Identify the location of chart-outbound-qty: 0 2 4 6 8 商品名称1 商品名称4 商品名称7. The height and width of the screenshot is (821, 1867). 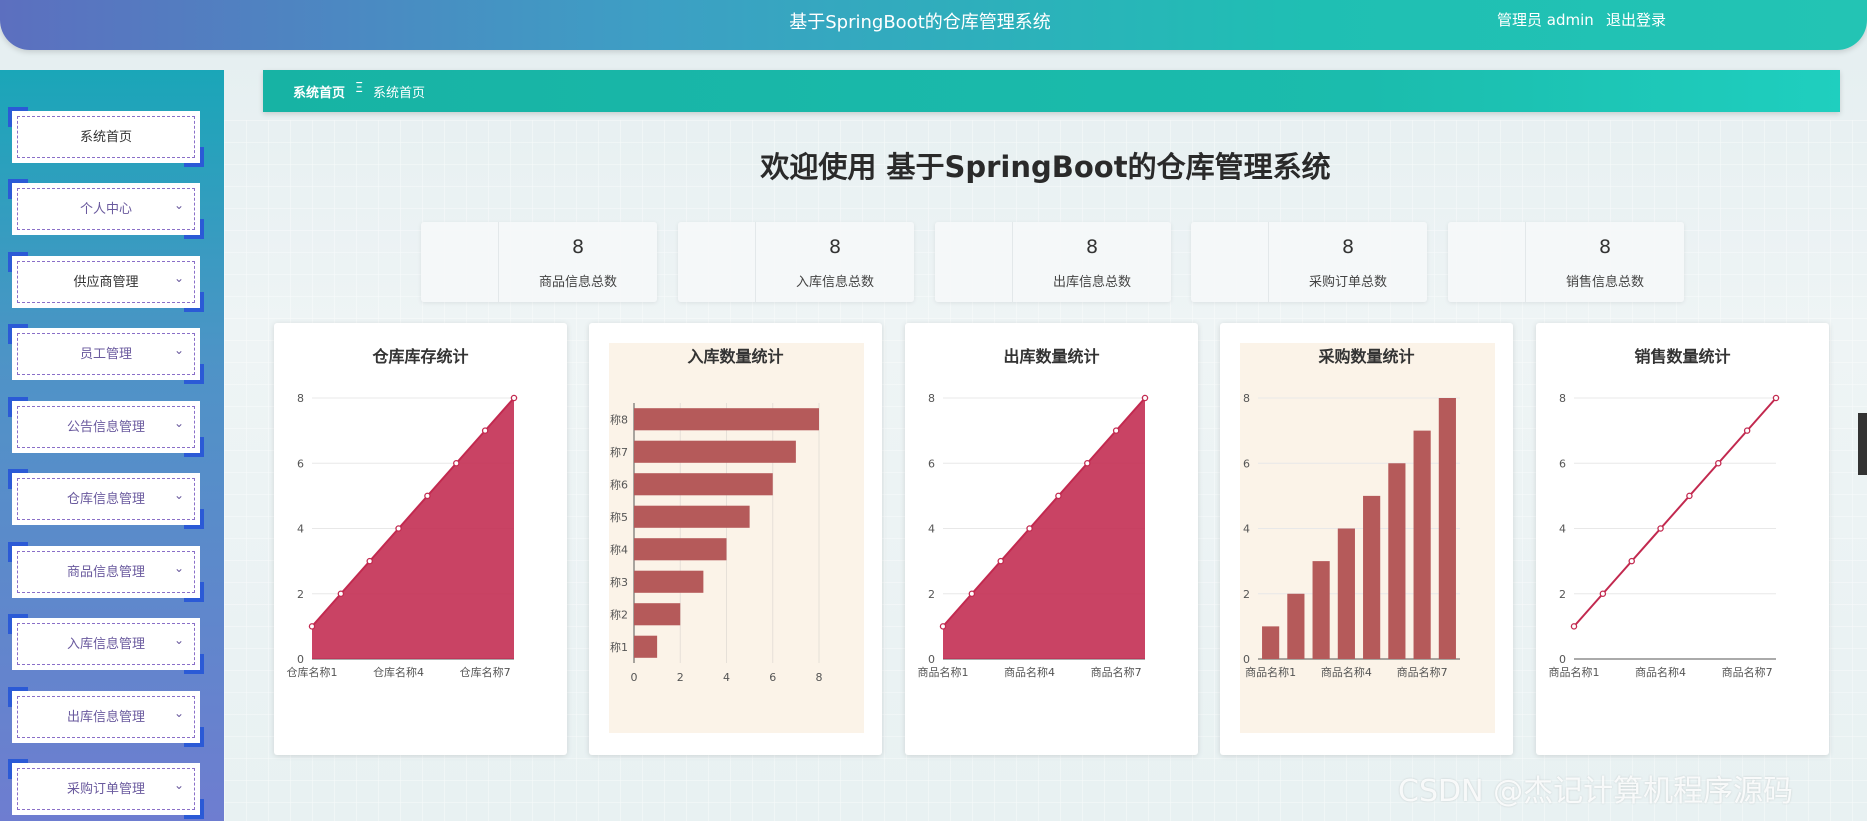
(1033, 535).